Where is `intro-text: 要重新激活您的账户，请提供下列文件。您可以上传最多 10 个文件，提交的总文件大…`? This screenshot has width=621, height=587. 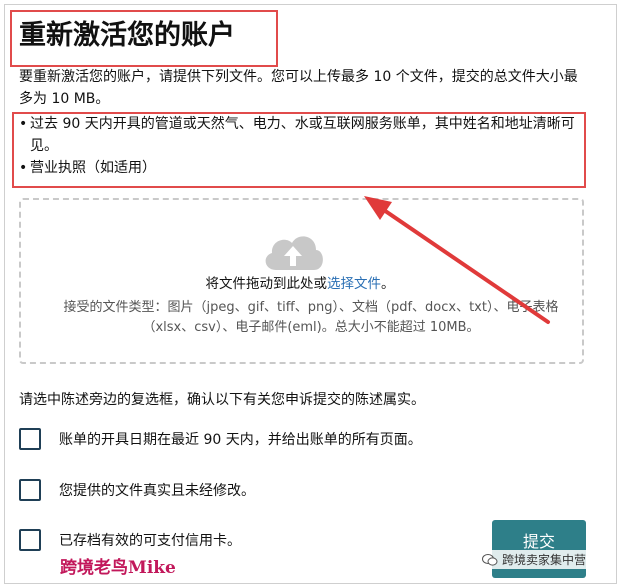 intro-text: 要重新激活您的账户，请提供下列文件。您可以上传最多 10 个文件，提交的总文件大… is located at coordinates (298, 88).